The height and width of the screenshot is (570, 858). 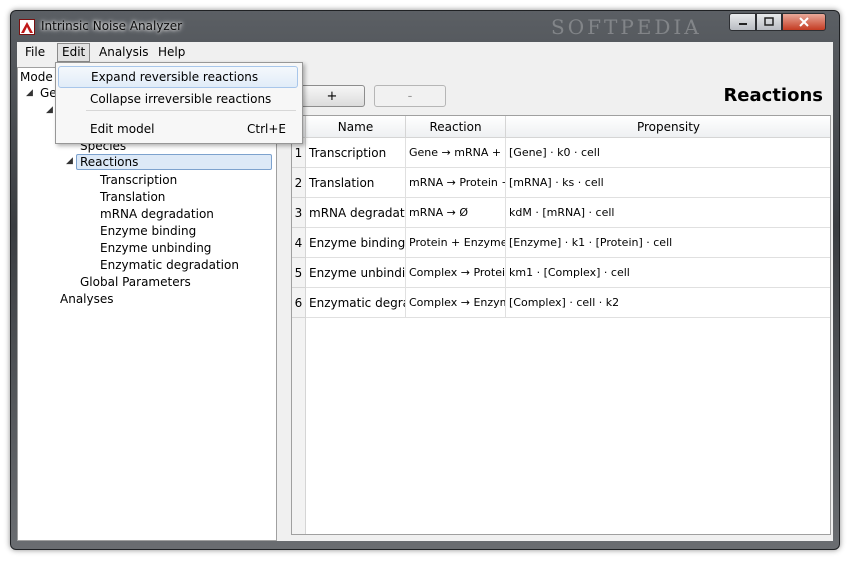 What do you see at coordinates (299, 183) in the screenshot?
I see `row-header: 2` at bounding box center [299, 183].